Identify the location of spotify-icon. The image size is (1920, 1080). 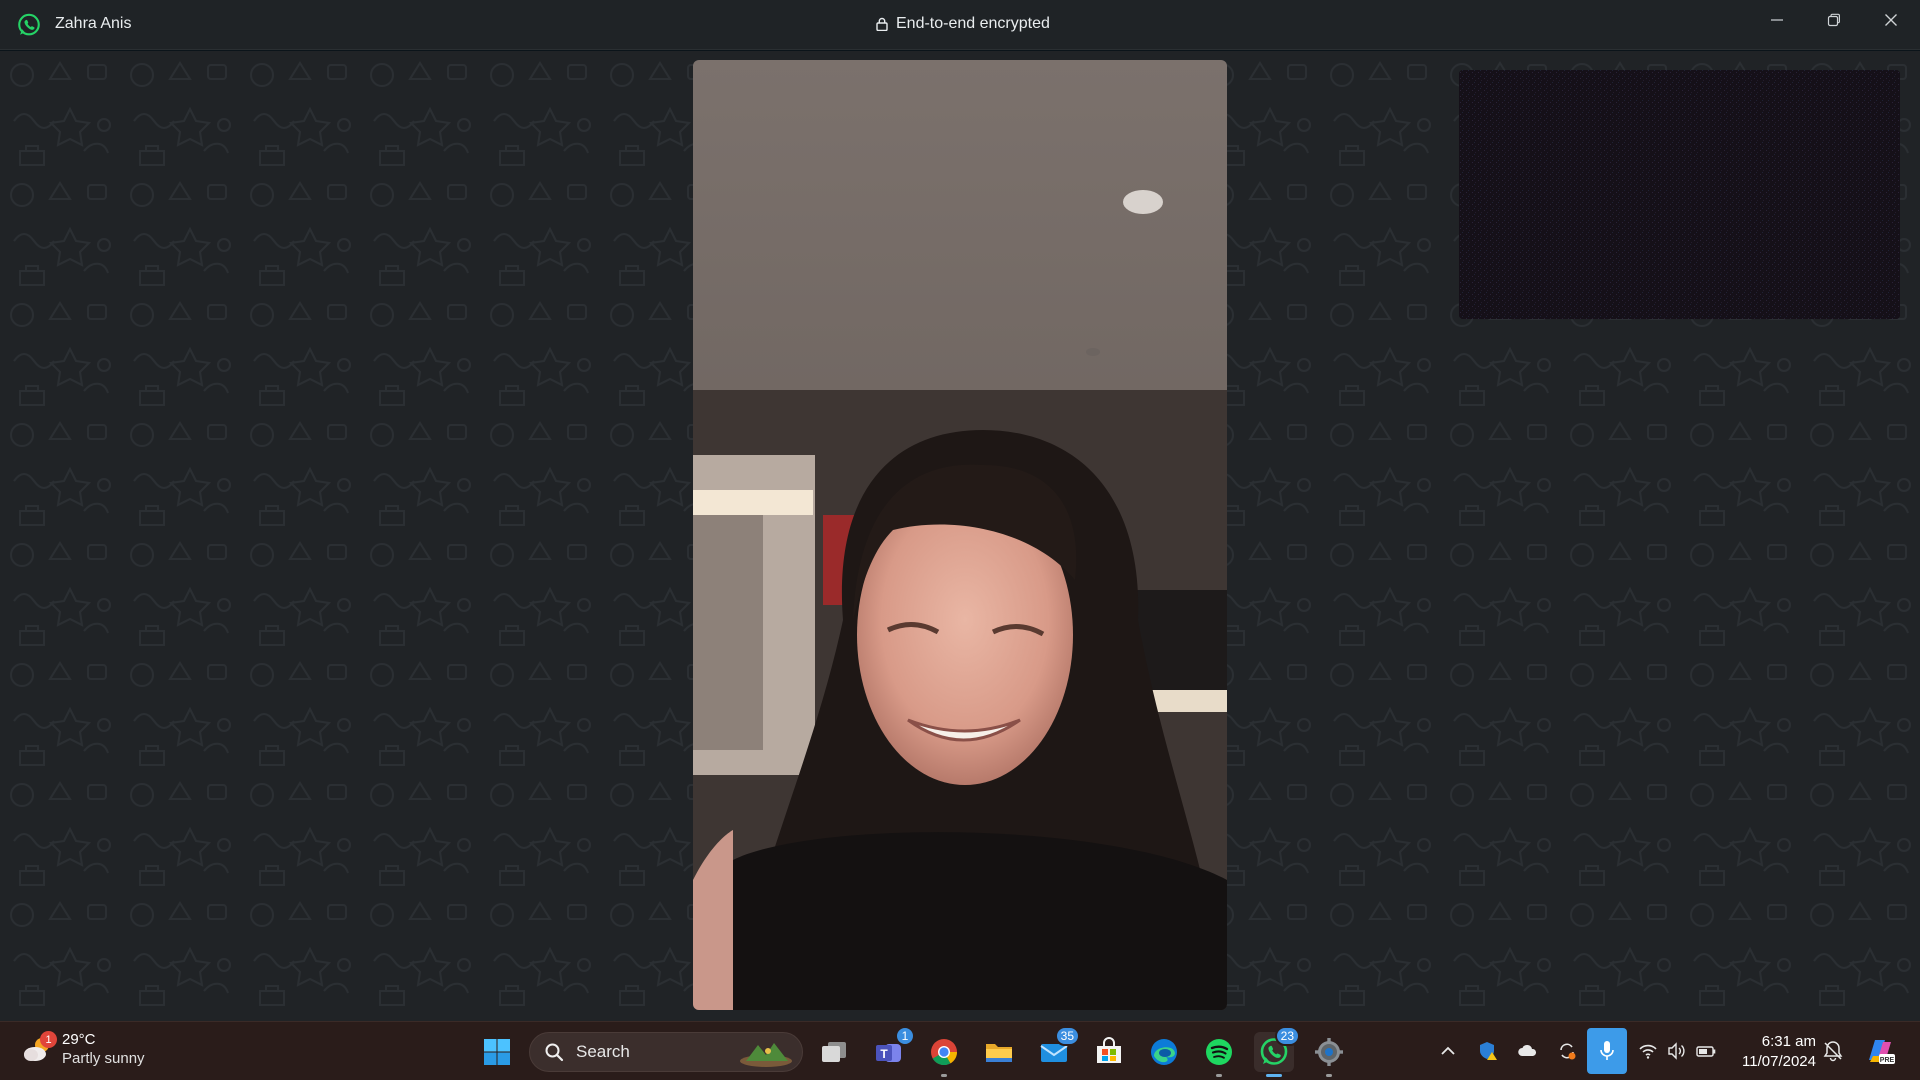
(1219, 1052).